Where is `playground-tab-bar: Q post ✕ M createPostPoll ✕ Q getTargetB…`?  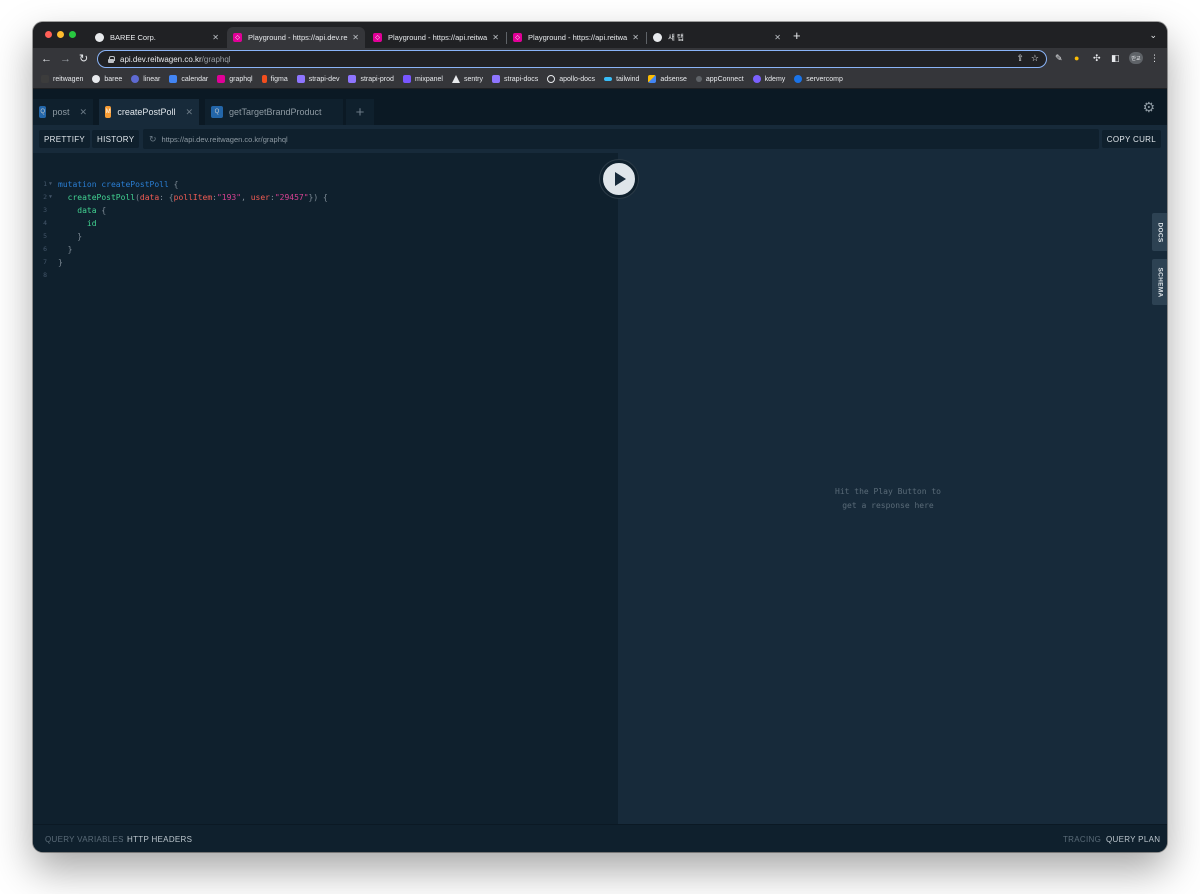
playground-tab-bar: Q post ✕ M createPostPoll ✕ Q getTargetB… is located at coordinates (600, 107).